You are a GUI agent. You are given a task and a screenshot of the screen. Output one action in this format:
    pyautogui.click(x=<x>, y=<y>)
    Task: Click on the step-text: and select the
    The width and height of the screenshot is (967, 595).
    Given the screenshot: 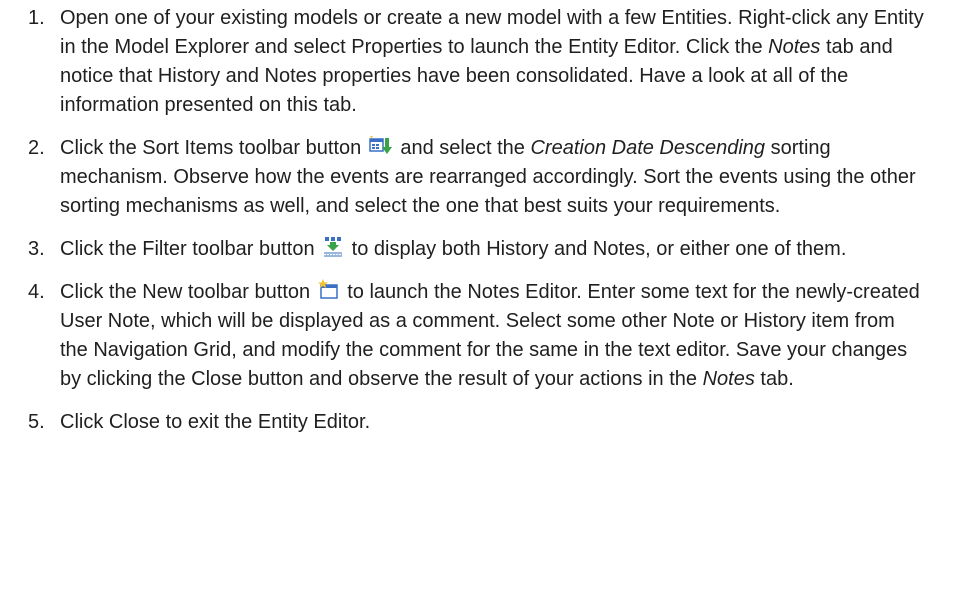 What is the action you would take?
    pyautogui.click(x=462, y=148)
    